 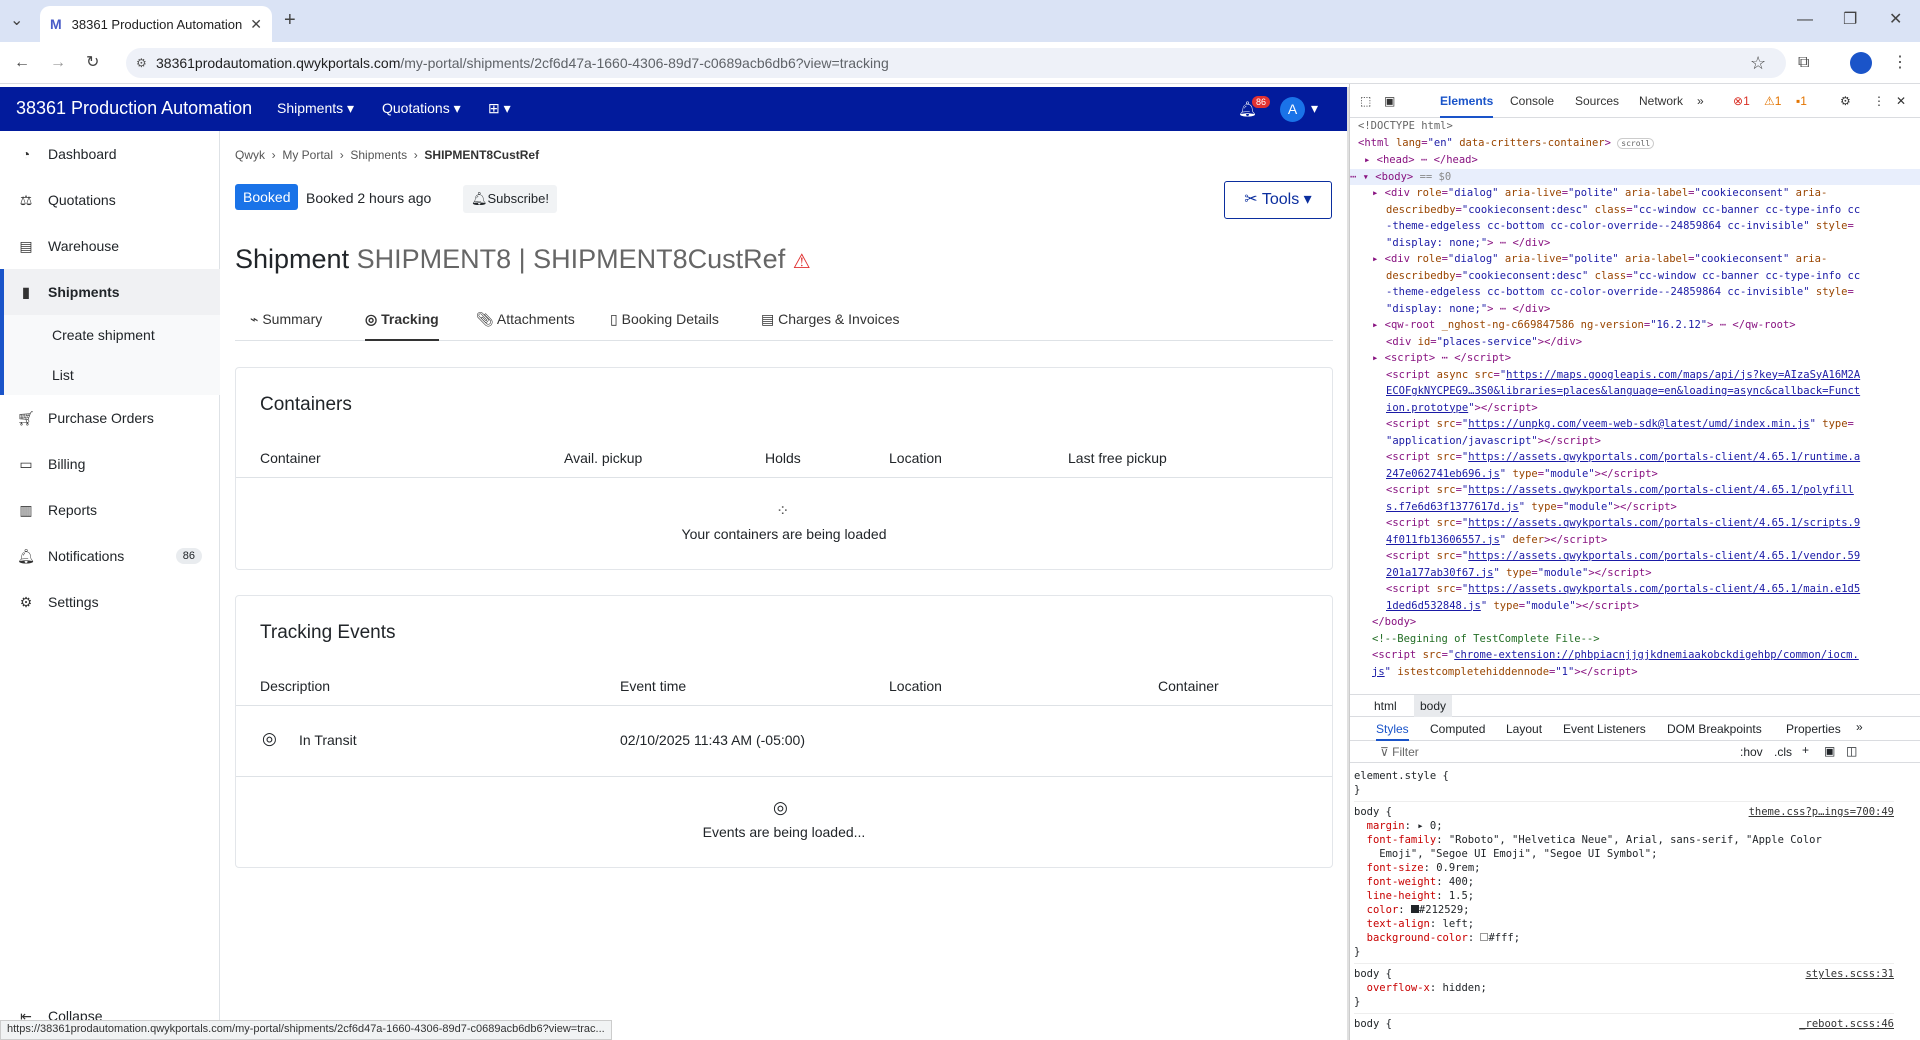 What do you see at coordinates (1385, 706) in the screenshot?
I see `crumb-html: html` at bounding box center [1385, 706].